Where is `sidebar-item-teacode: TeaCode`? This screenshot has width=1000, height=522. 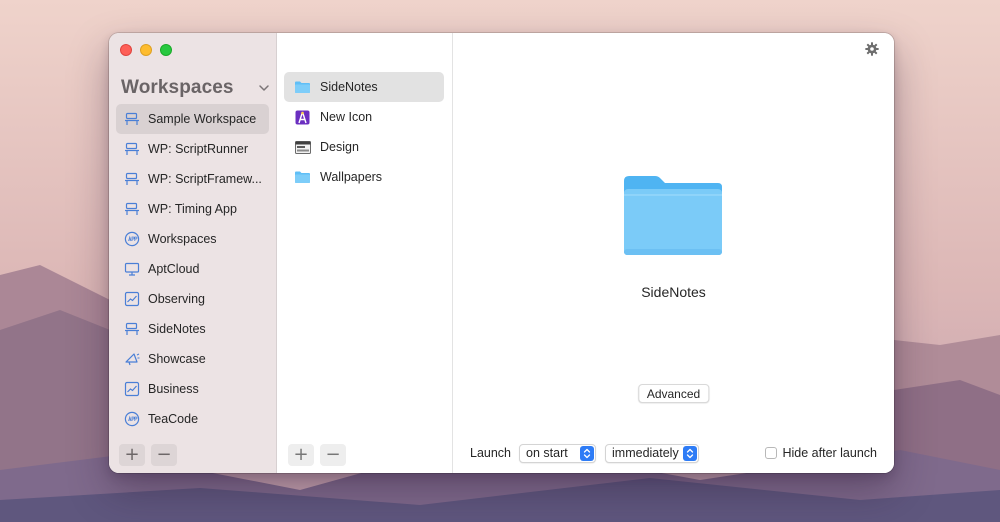
sidebar-item-teacode: TeaCode is located at coordinates (192, 419).